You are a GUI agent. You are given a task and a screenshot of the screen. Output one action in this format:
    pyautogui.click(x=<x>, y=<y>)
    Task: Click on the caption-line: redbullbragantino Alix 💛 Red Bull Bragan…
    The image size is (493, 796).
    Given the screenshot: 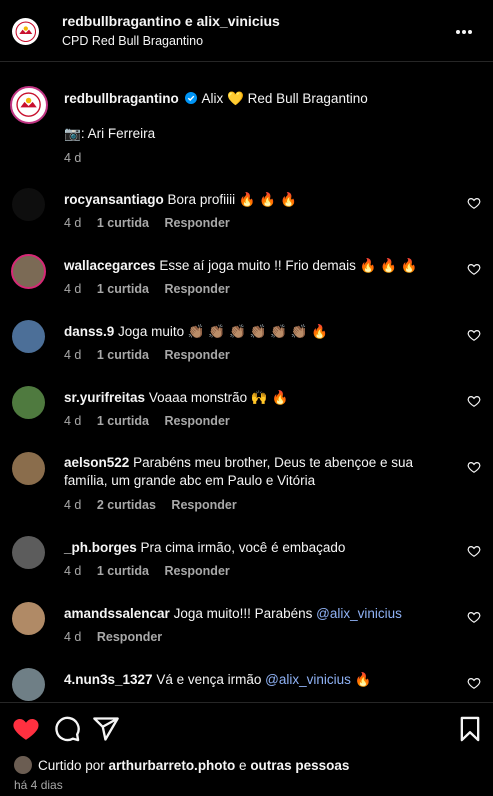 What is the action you would take?
    pyautogui.click(x=216, y=99)
    